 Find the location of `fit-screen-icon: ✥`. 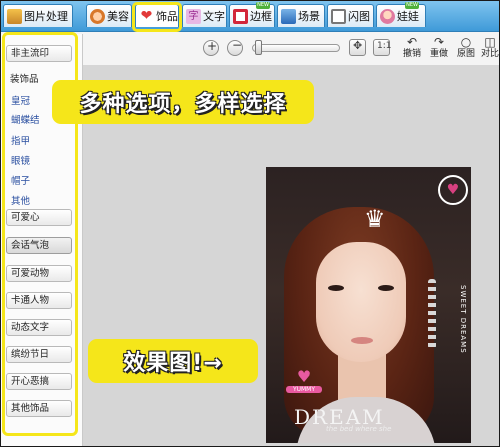

fit-screen-icon: ✥ is located at coordinates (357, 47).